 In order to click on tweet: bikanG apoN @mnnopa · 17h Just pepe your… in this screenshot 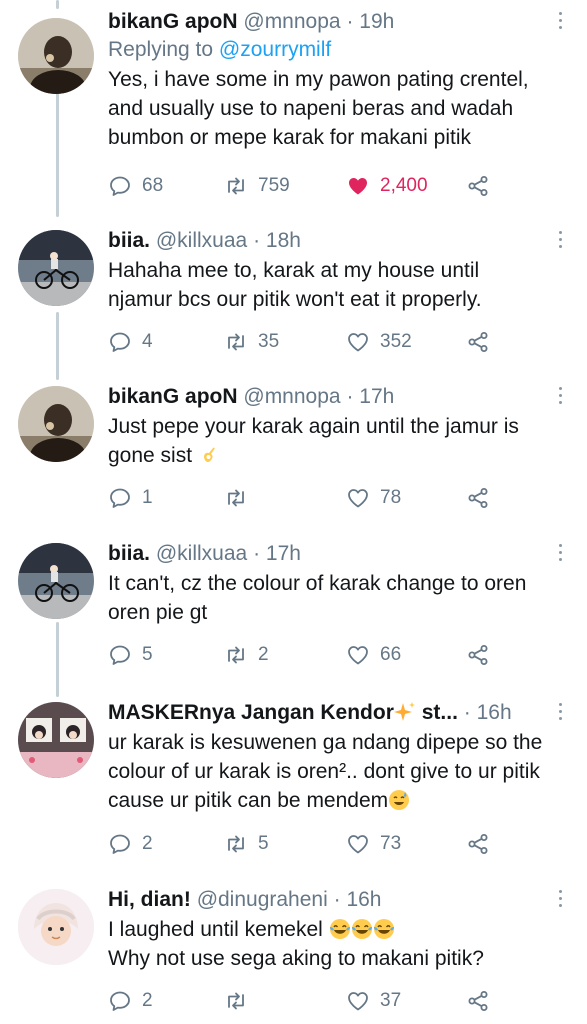, I will do `click(293, 458)`.